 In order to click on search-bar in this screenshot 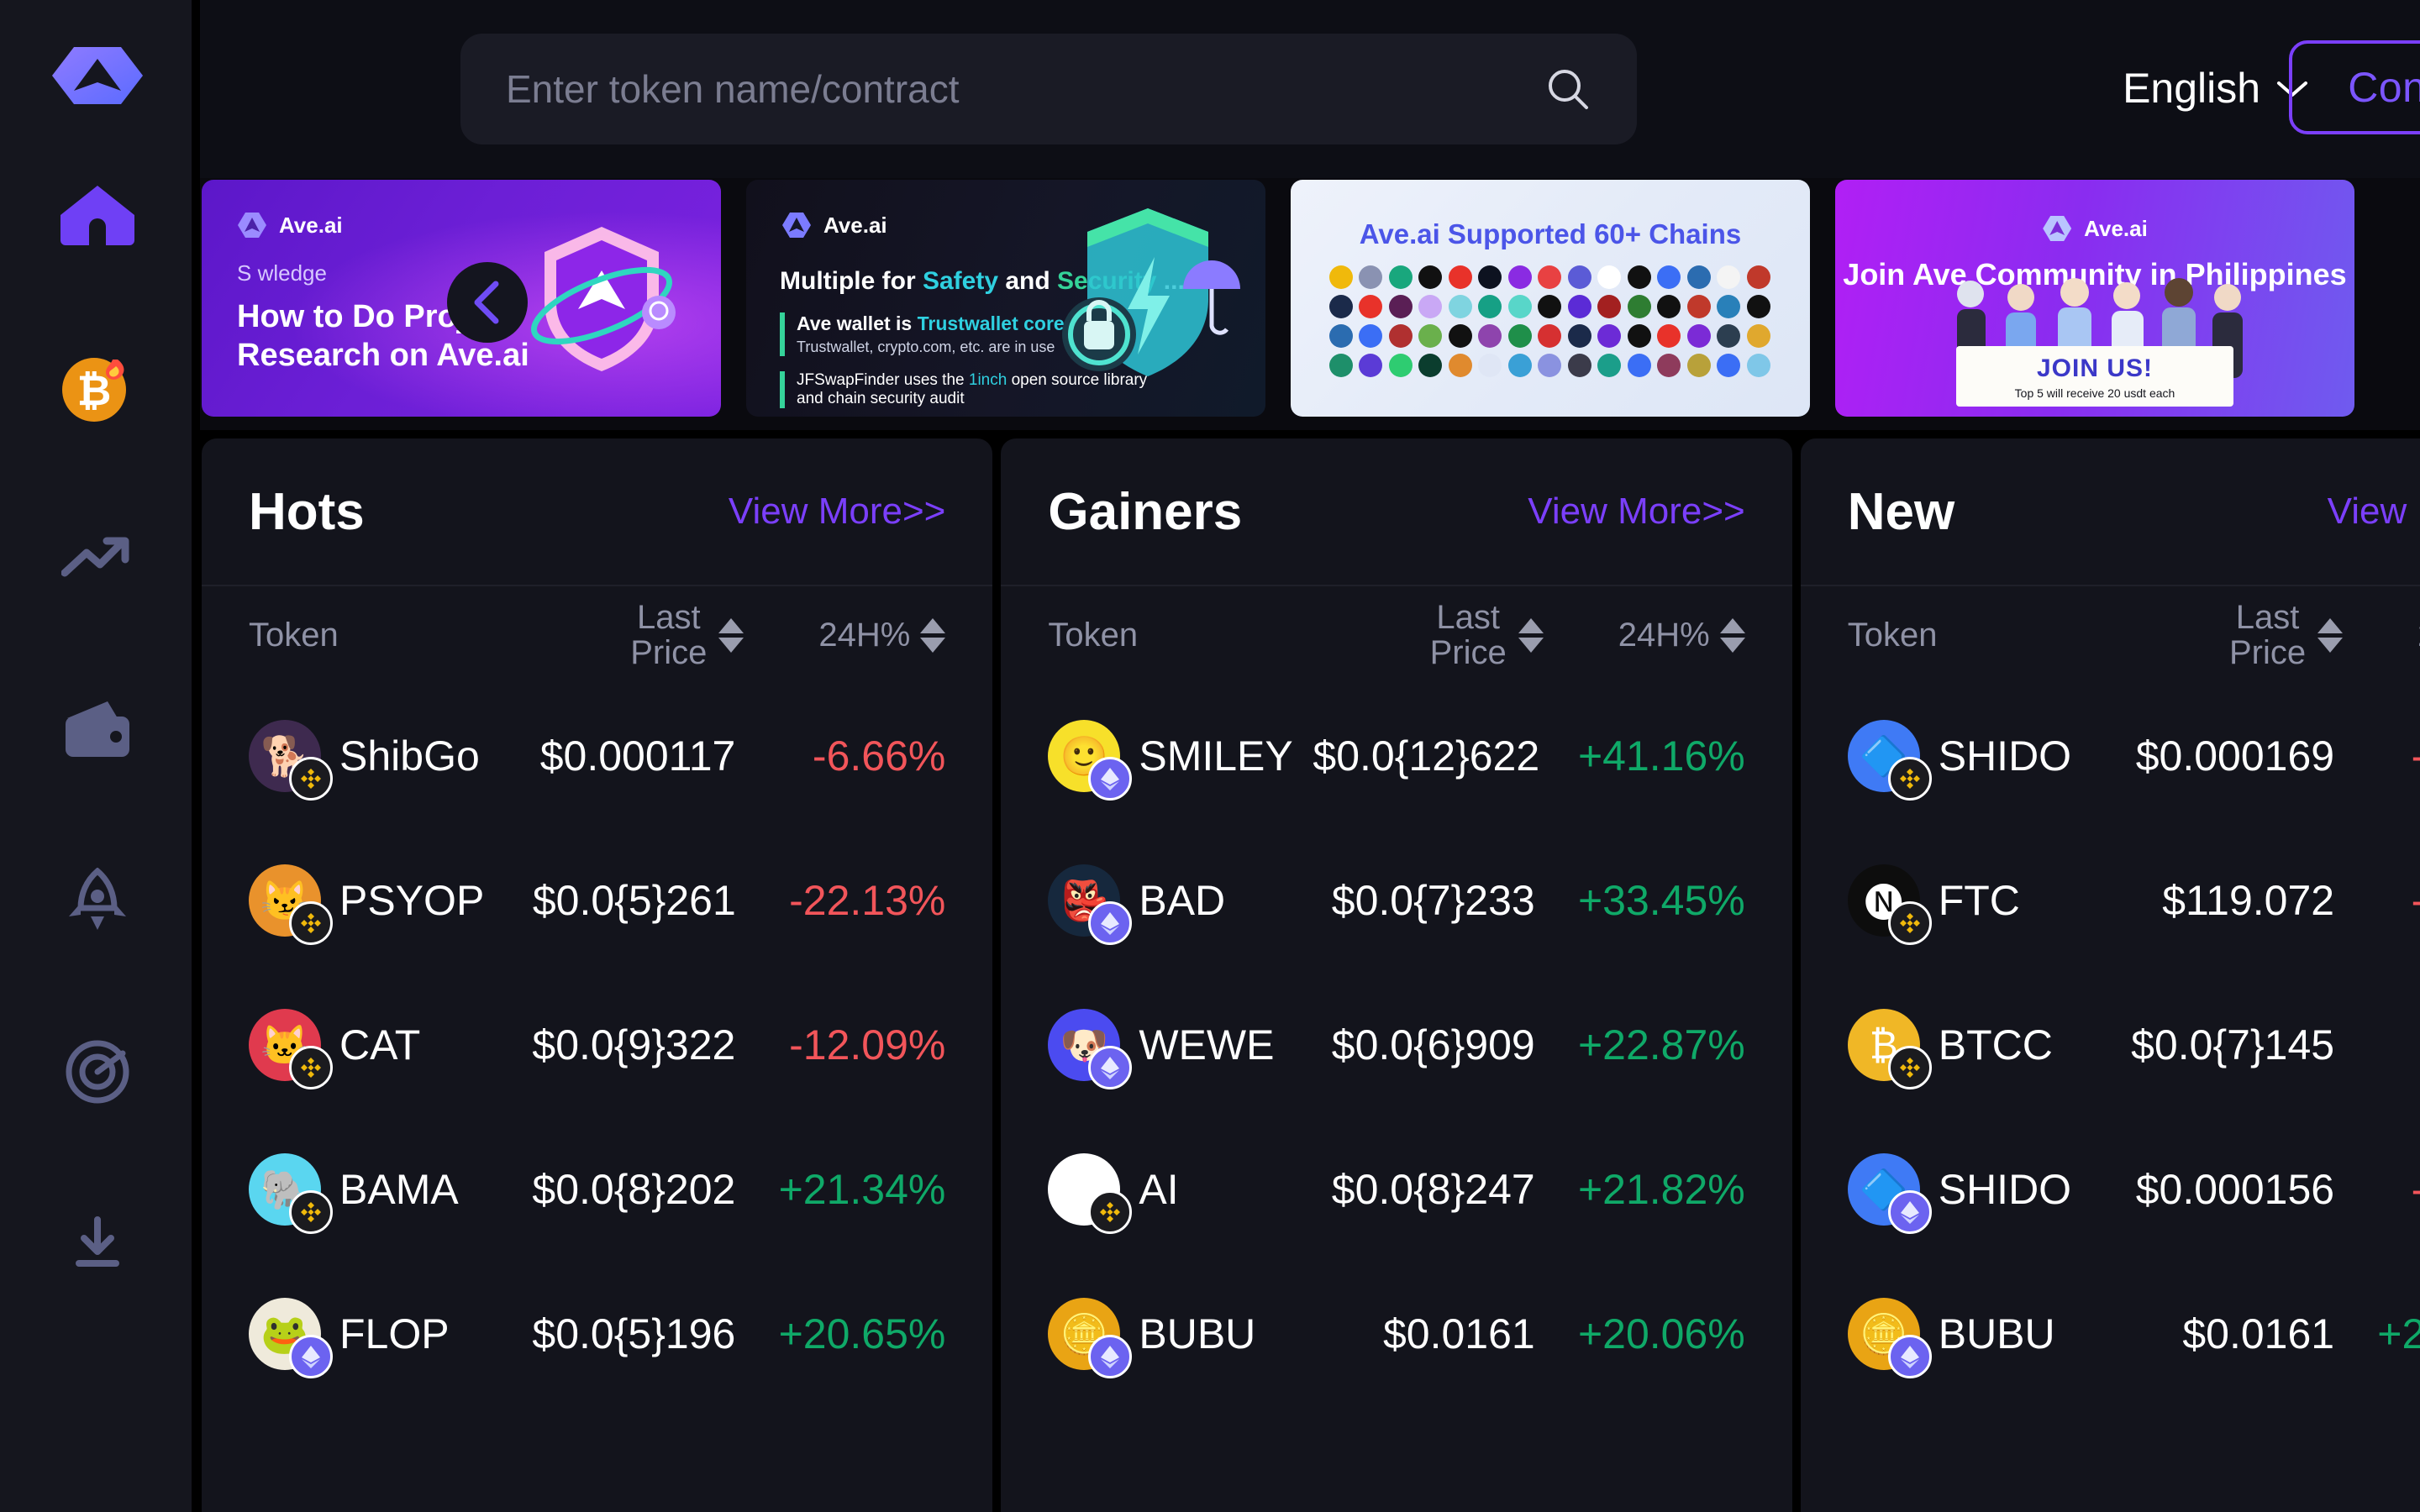, I will do `click(1048, 89)`.